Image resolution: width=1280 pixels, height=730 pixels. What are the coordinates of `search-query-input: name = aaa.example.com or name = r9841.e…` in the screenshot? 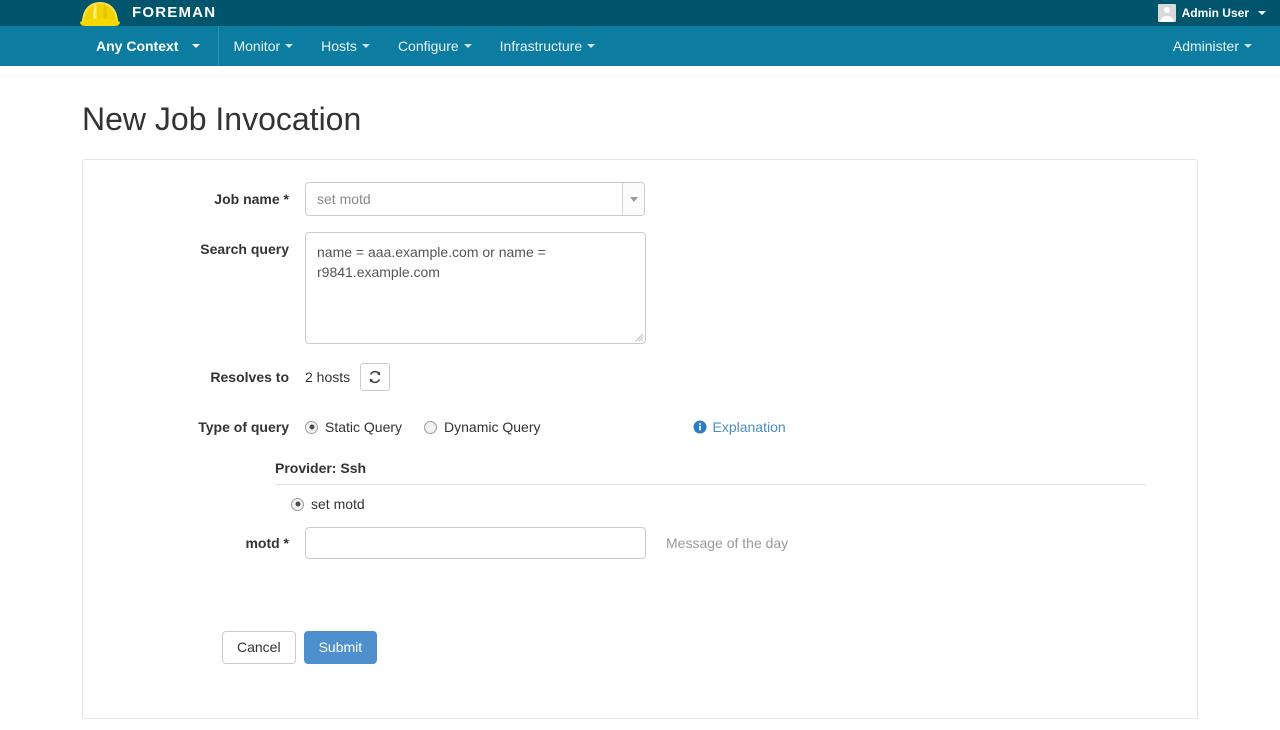 It's located at (475, 288).